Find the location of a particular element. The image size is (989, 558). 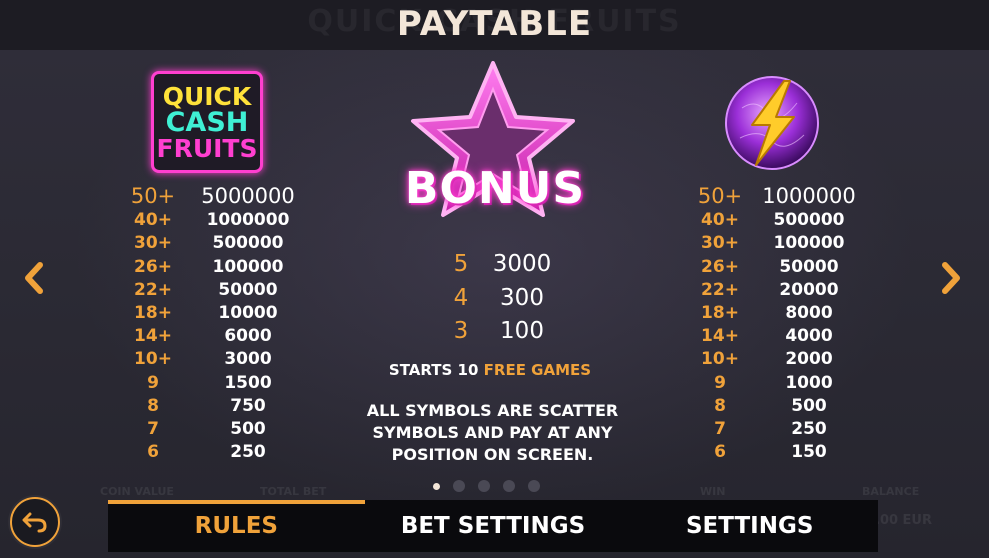

pay-value: 3000 is located at coordinates (248, 359).